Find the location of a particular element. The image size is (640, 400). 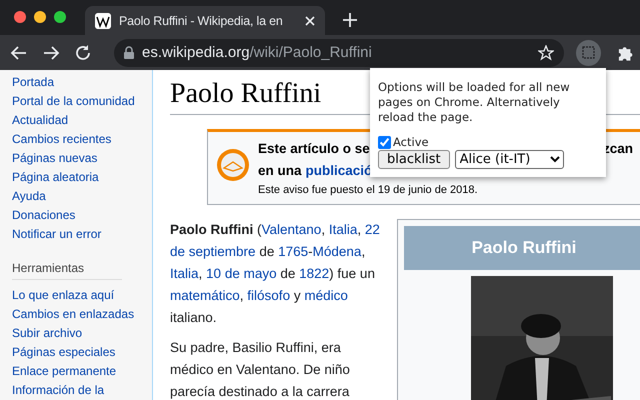

browser-tab: Paolo Ruffini - Wikipedia, la en is located at coordinates (205, 20).